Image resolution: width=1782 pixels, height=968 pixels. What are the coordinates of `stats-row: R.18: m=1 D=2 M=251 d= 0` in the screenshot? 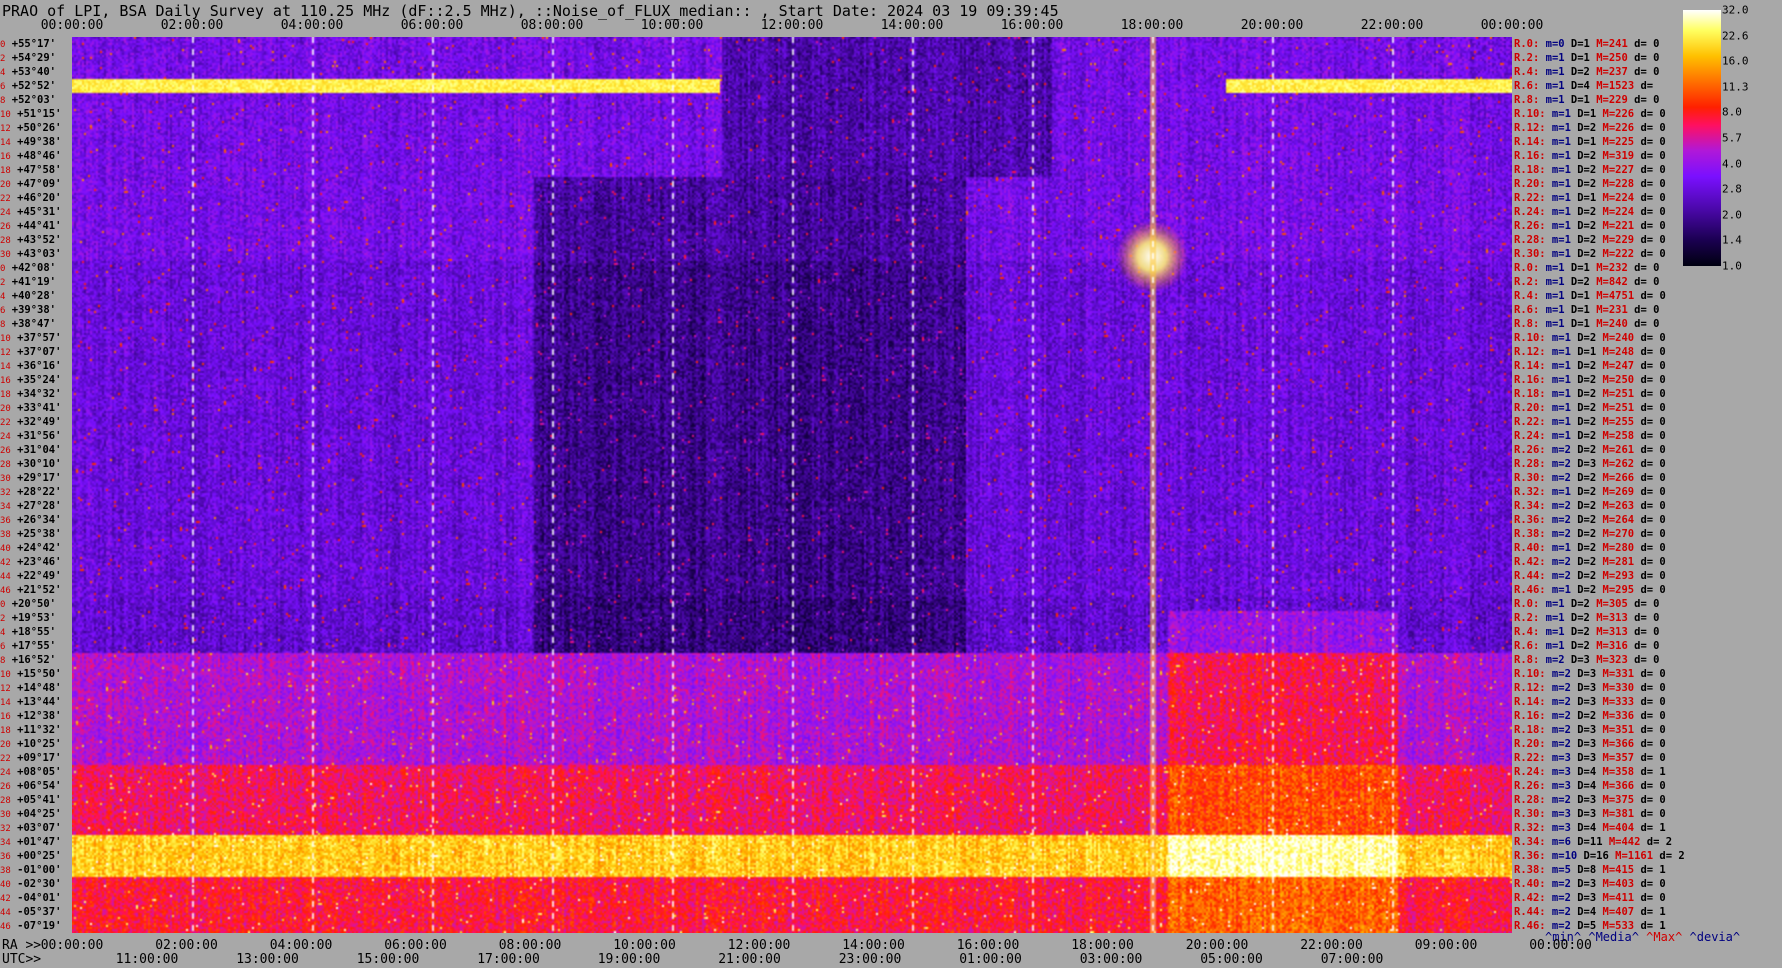 It's located at (1590, 394).